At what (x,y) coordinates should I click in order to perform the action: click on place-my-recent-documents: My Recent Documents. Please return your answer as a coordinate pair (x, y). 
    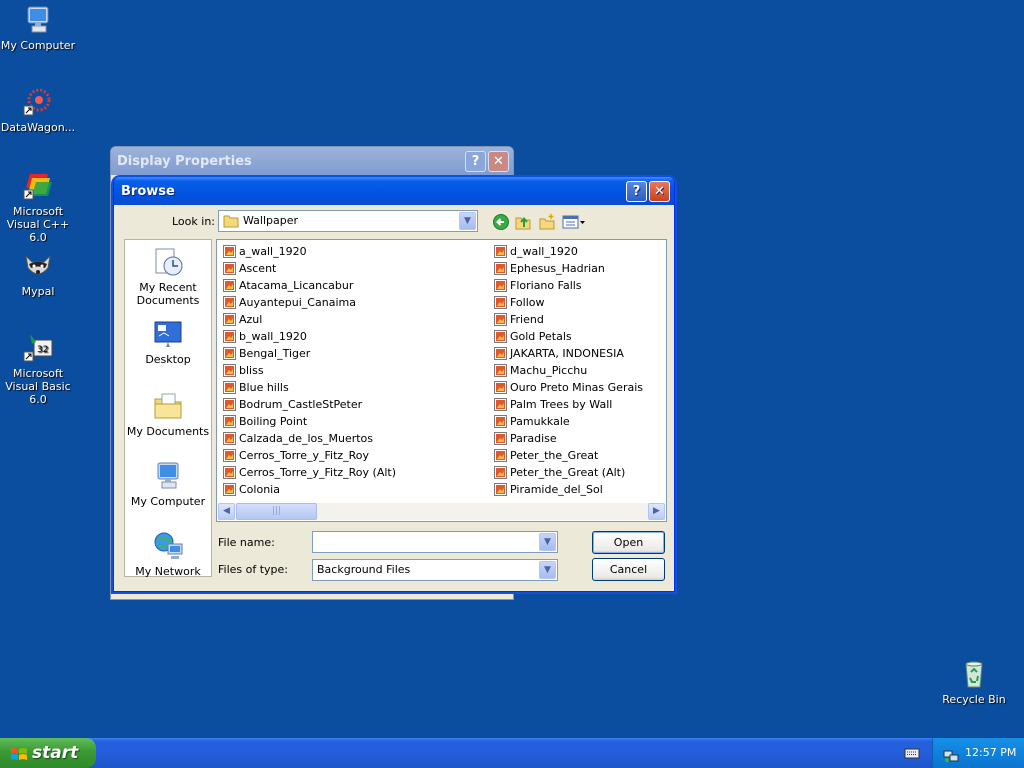
    Looking at the image, I should click on (168, 276).